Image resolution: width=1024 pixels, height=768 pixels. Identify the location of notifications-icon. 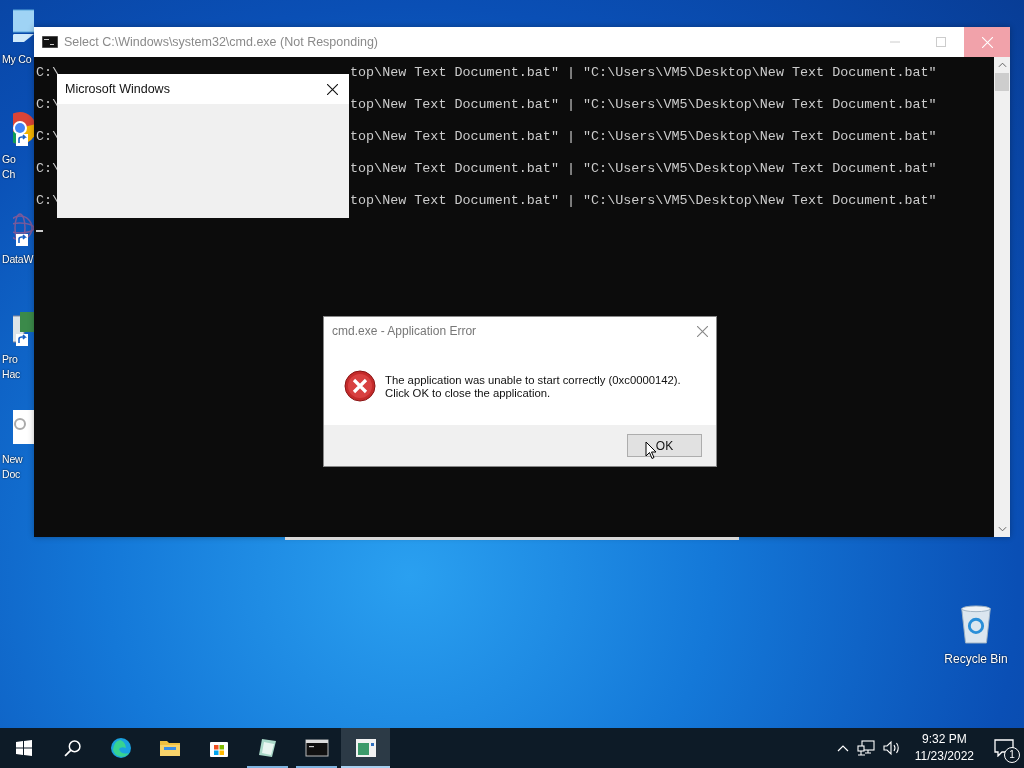
(1004, 748).